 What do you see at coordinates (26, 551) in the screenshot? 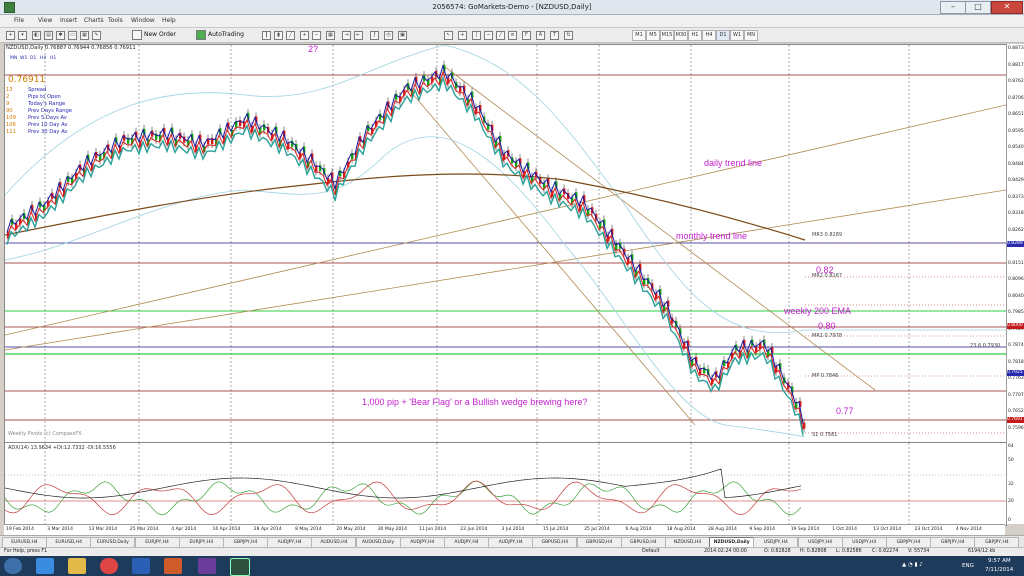
I see `status-help: For Help, press F1` at bounding box center [26, 551].